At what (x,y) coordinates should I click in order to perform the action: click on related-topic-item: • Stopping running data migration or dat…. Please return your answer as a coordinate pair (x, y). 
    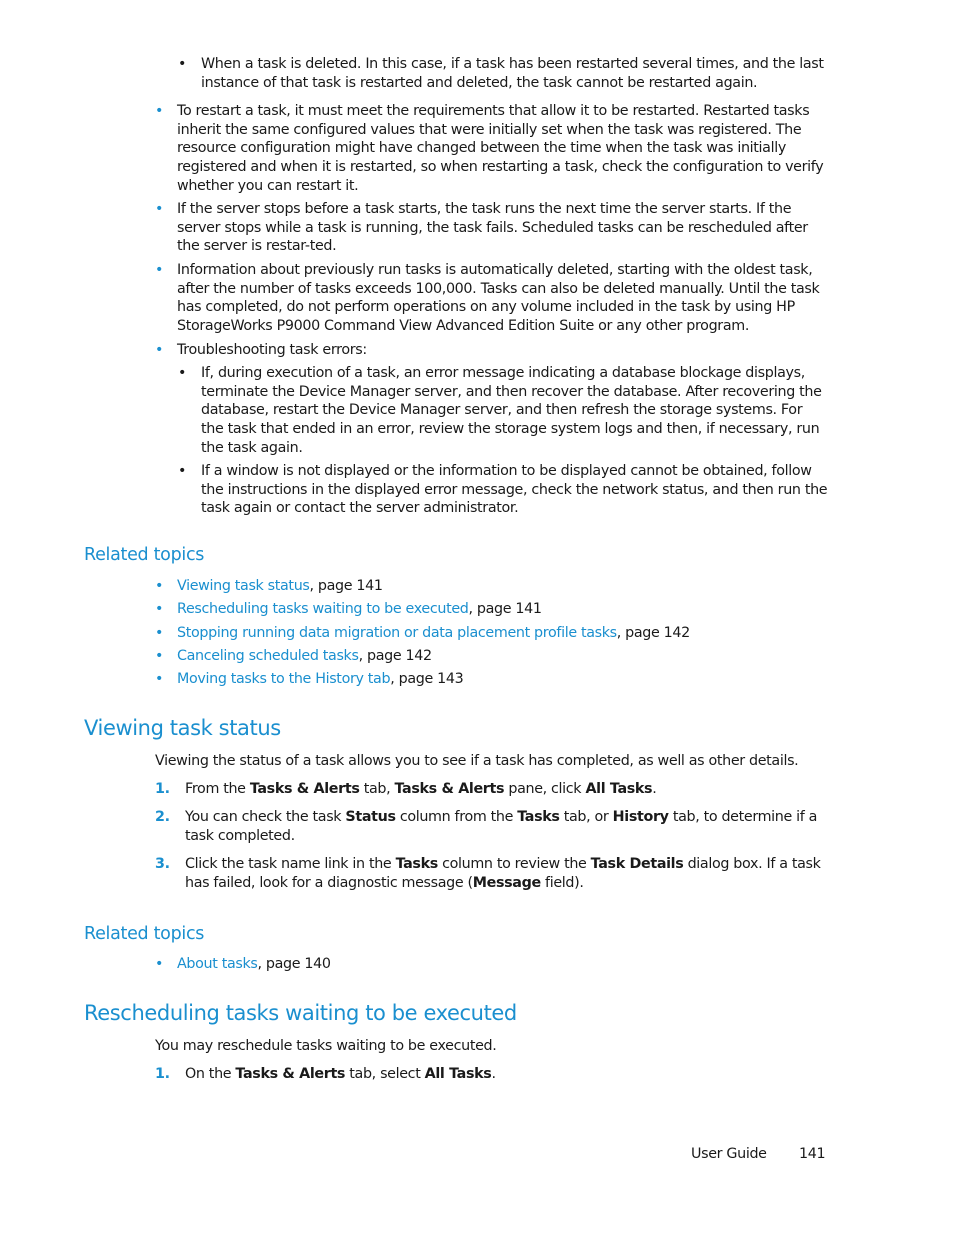
    Looking at the image, I should click on (495, 633).